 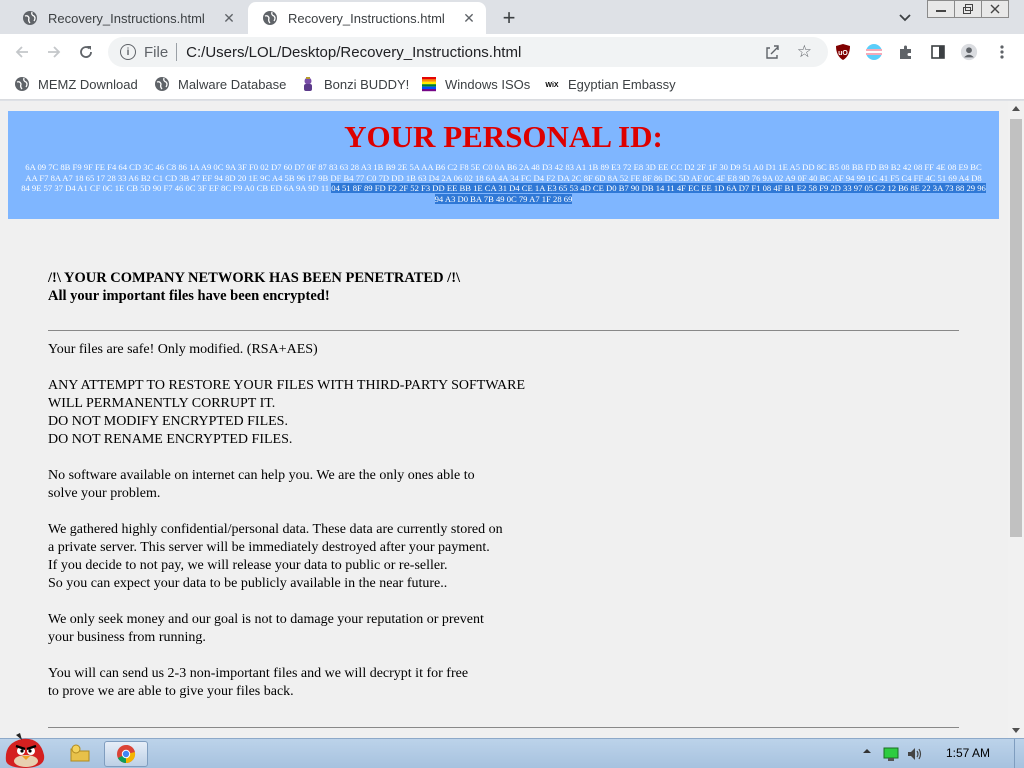 I want to click on new-tab-button: +, so click(x=509, y=17).